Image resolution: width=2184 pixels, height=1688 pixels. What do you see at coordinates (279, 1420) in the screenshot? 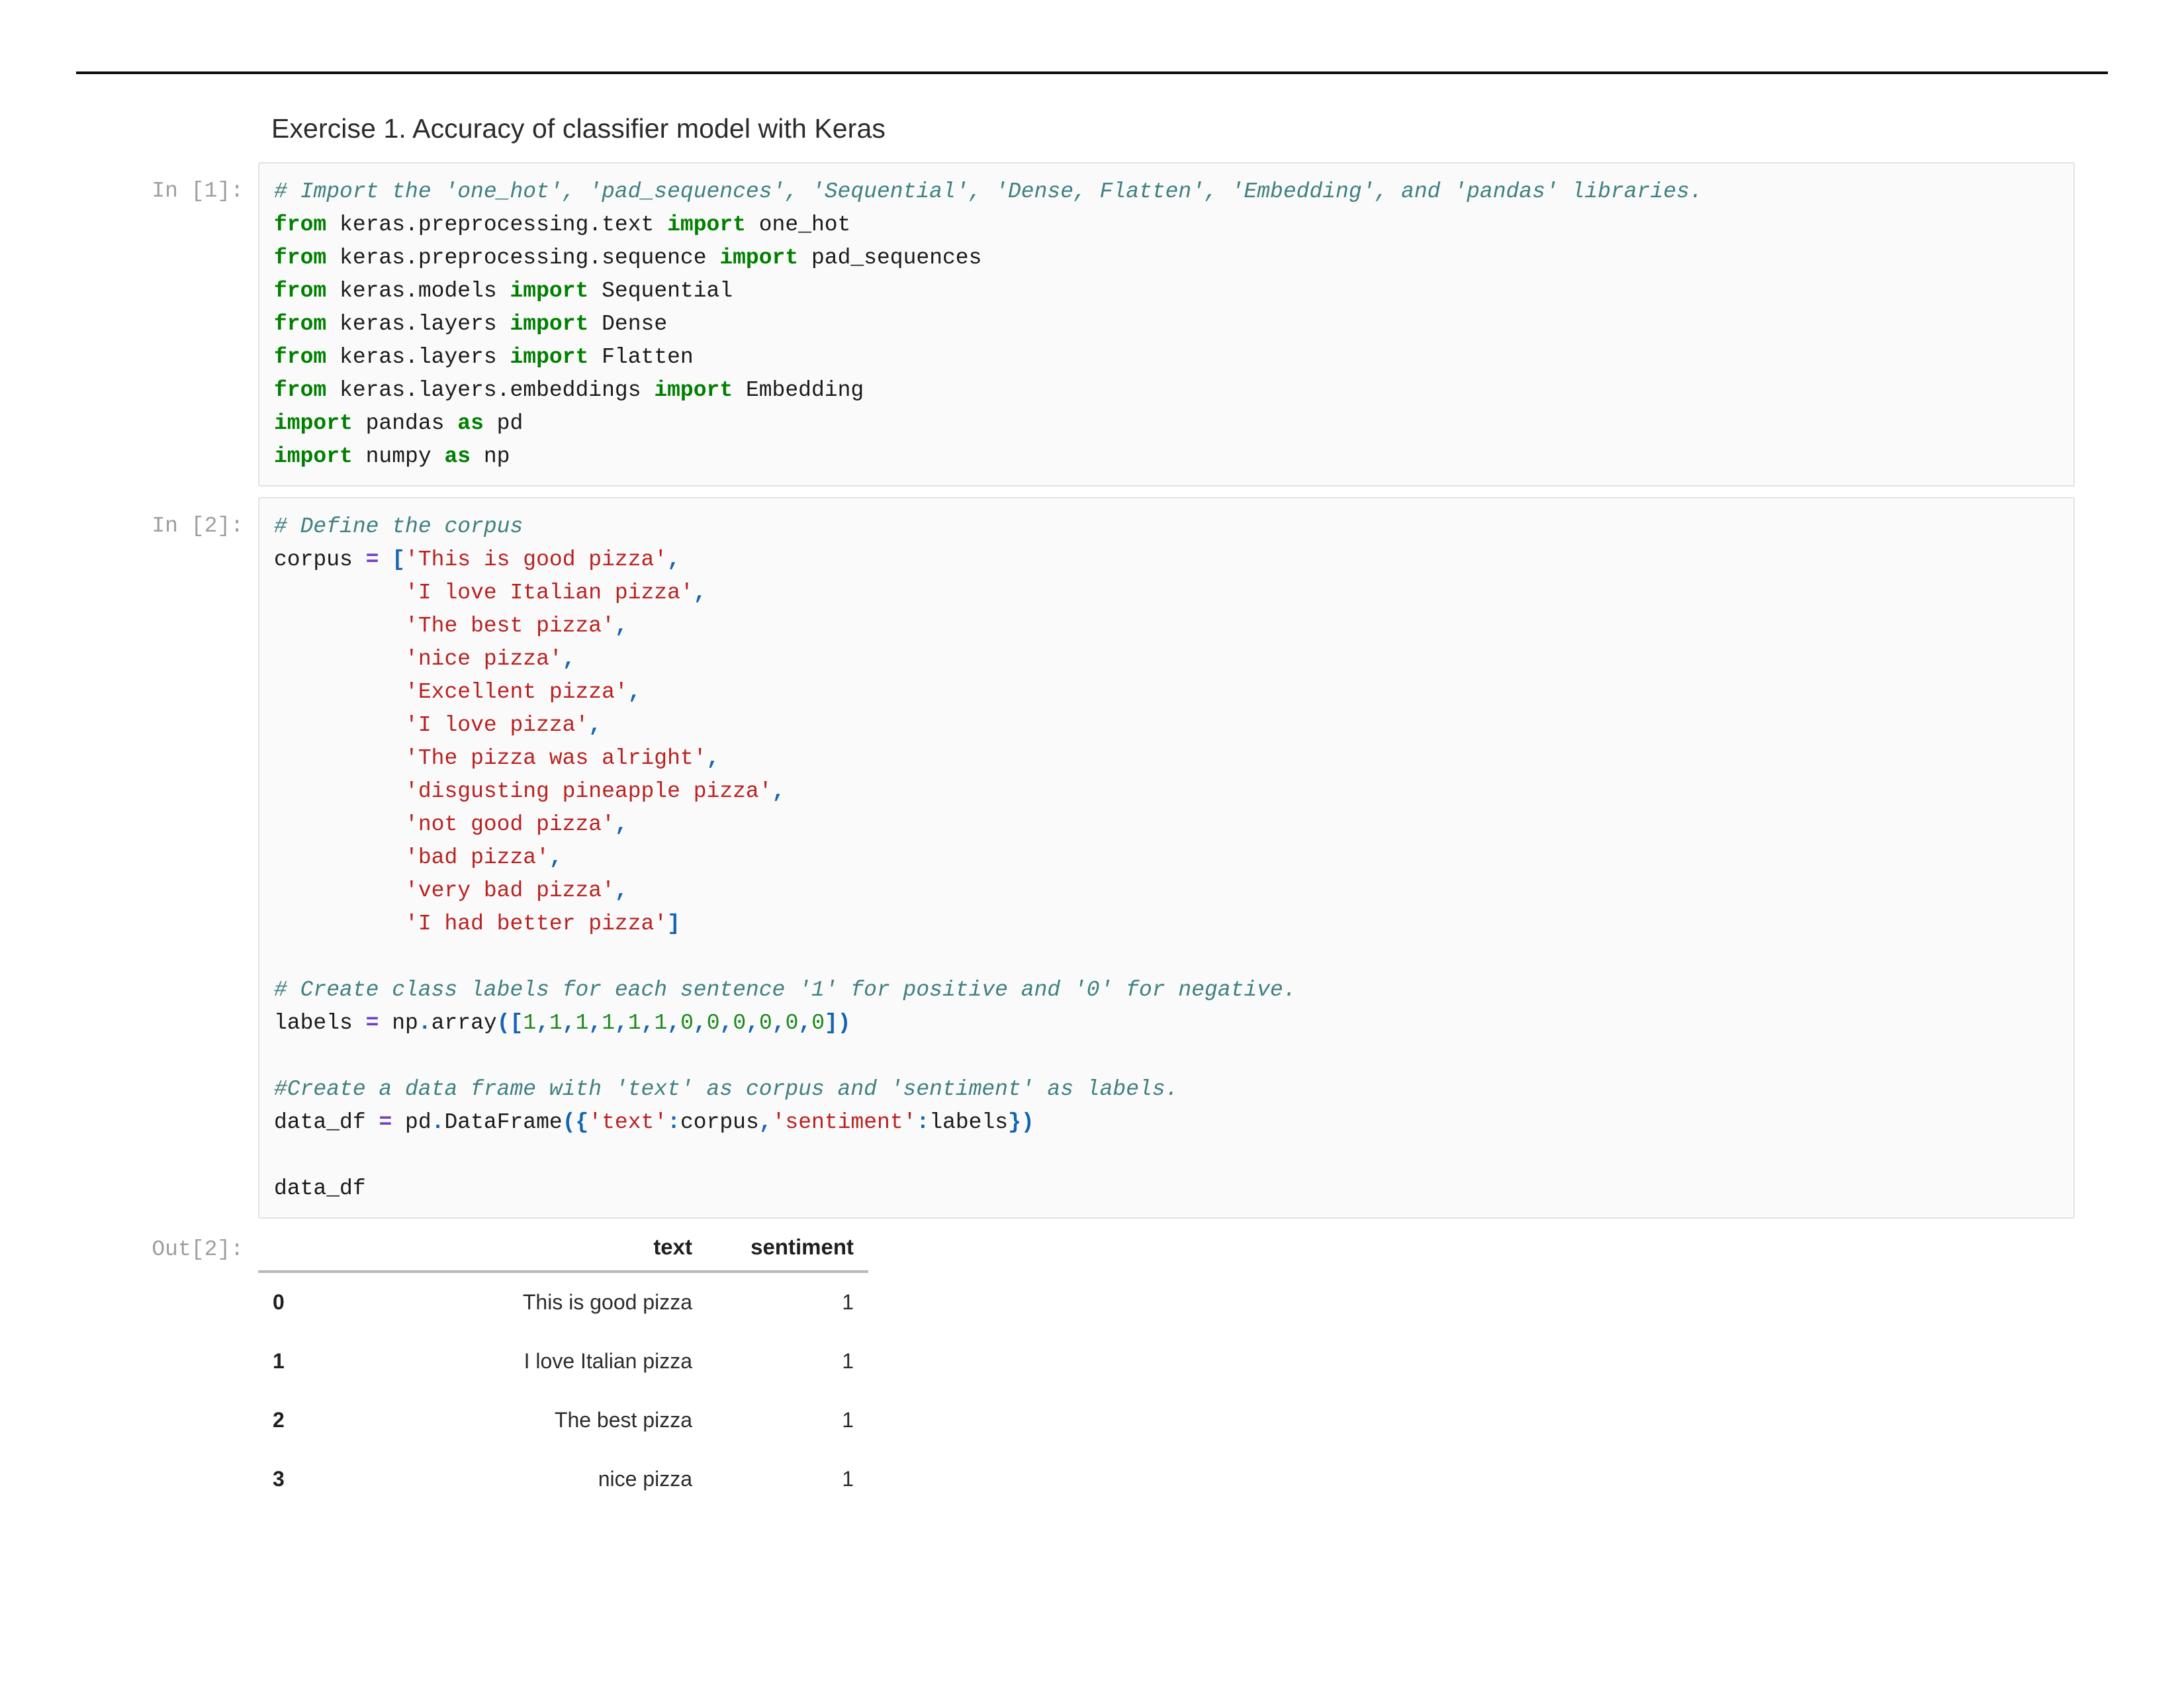
I see `table-row-index: 2` at bounding box center [279, 1420].